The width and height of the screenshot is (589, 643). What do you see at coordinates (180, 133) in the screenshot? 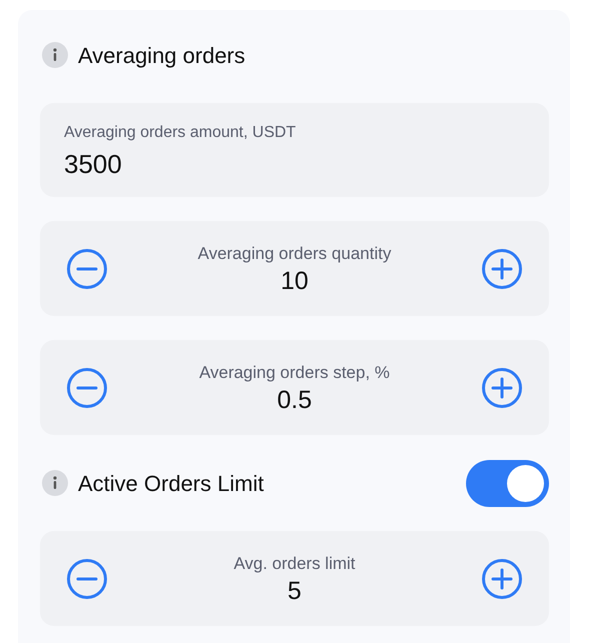
I see `field-label: Averaging orders amount, USDT` at bounding box center [180, 133].